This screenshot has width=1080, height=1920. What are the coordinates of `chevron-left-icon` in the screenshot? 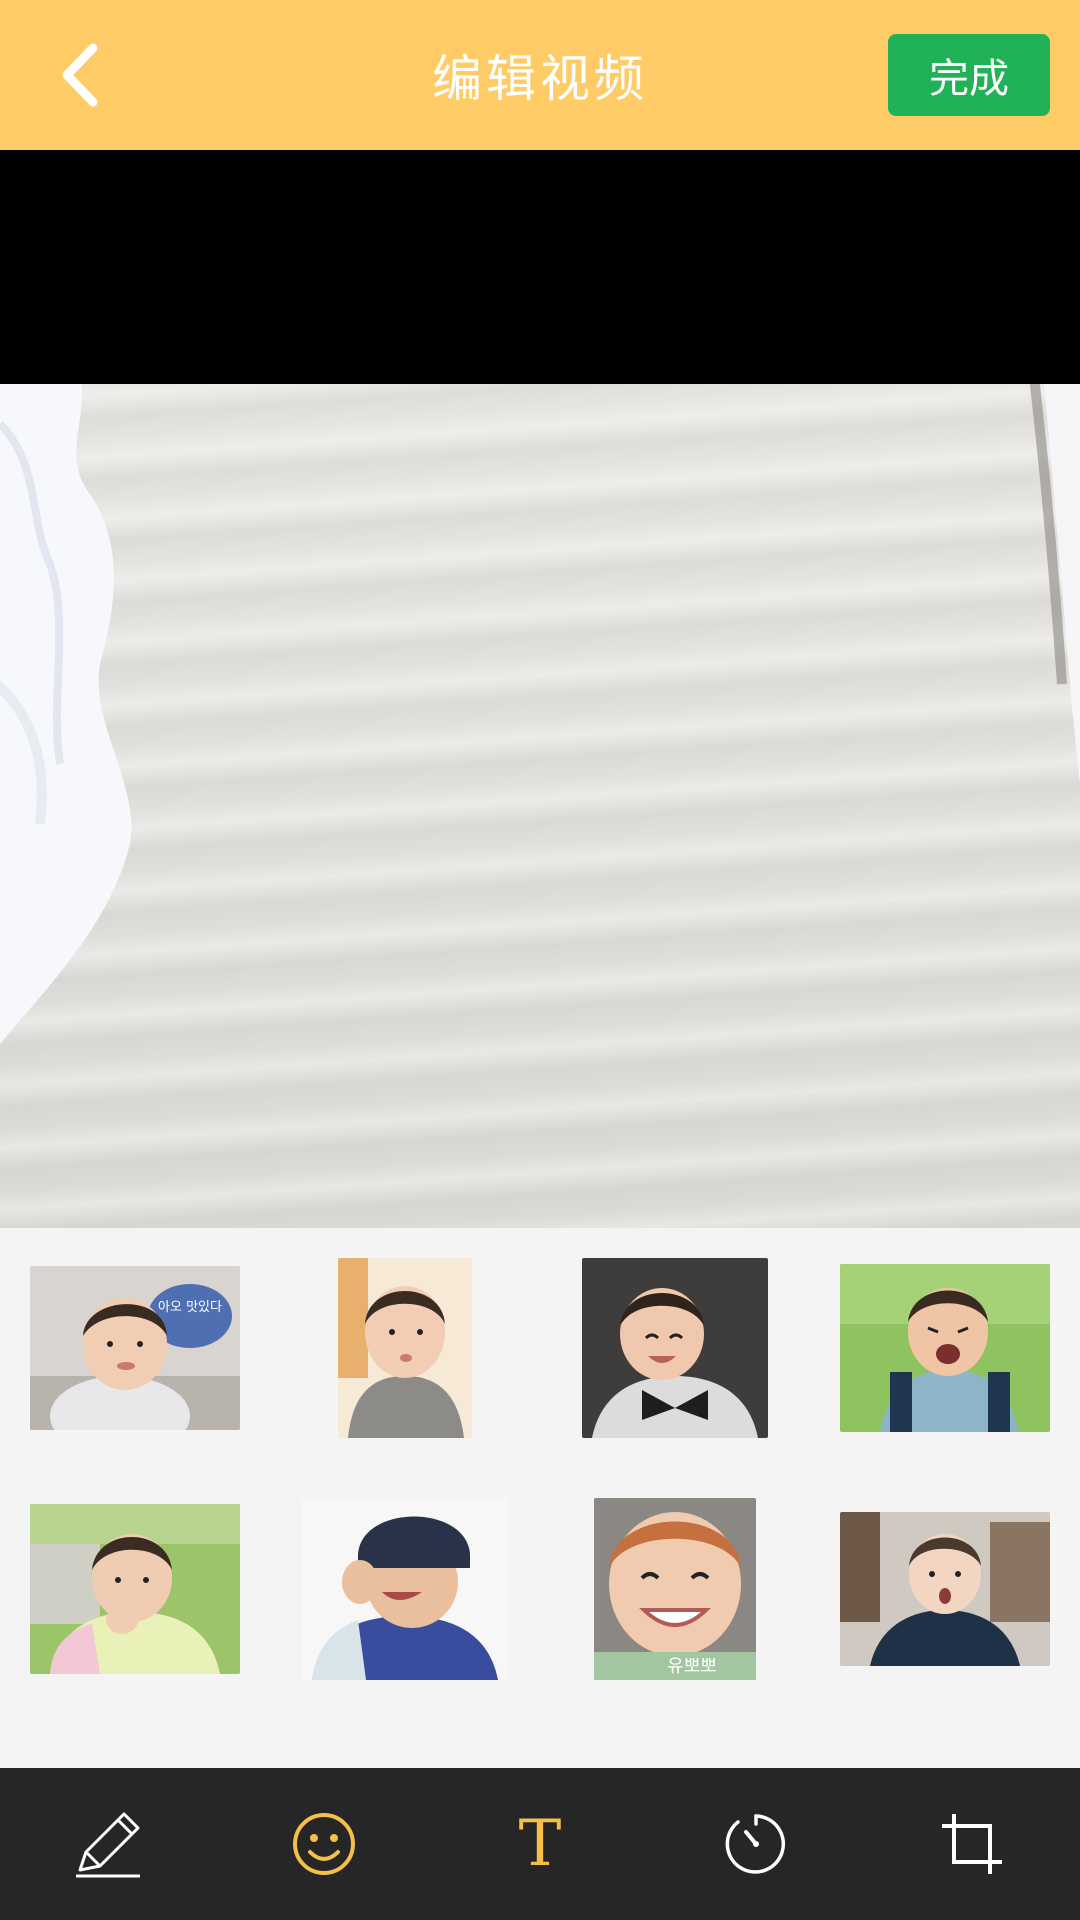 It's located at (80, 75).